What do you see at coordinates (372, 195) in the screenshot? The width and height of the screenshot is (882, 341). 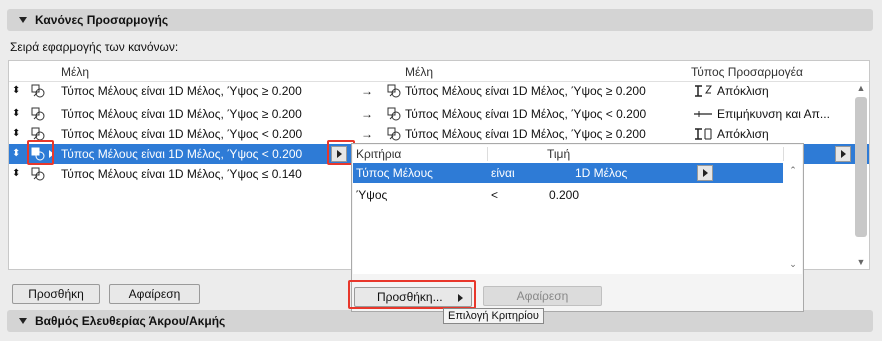 I see `criterion-cell: Ύψος` at bounding box center [372, 195].